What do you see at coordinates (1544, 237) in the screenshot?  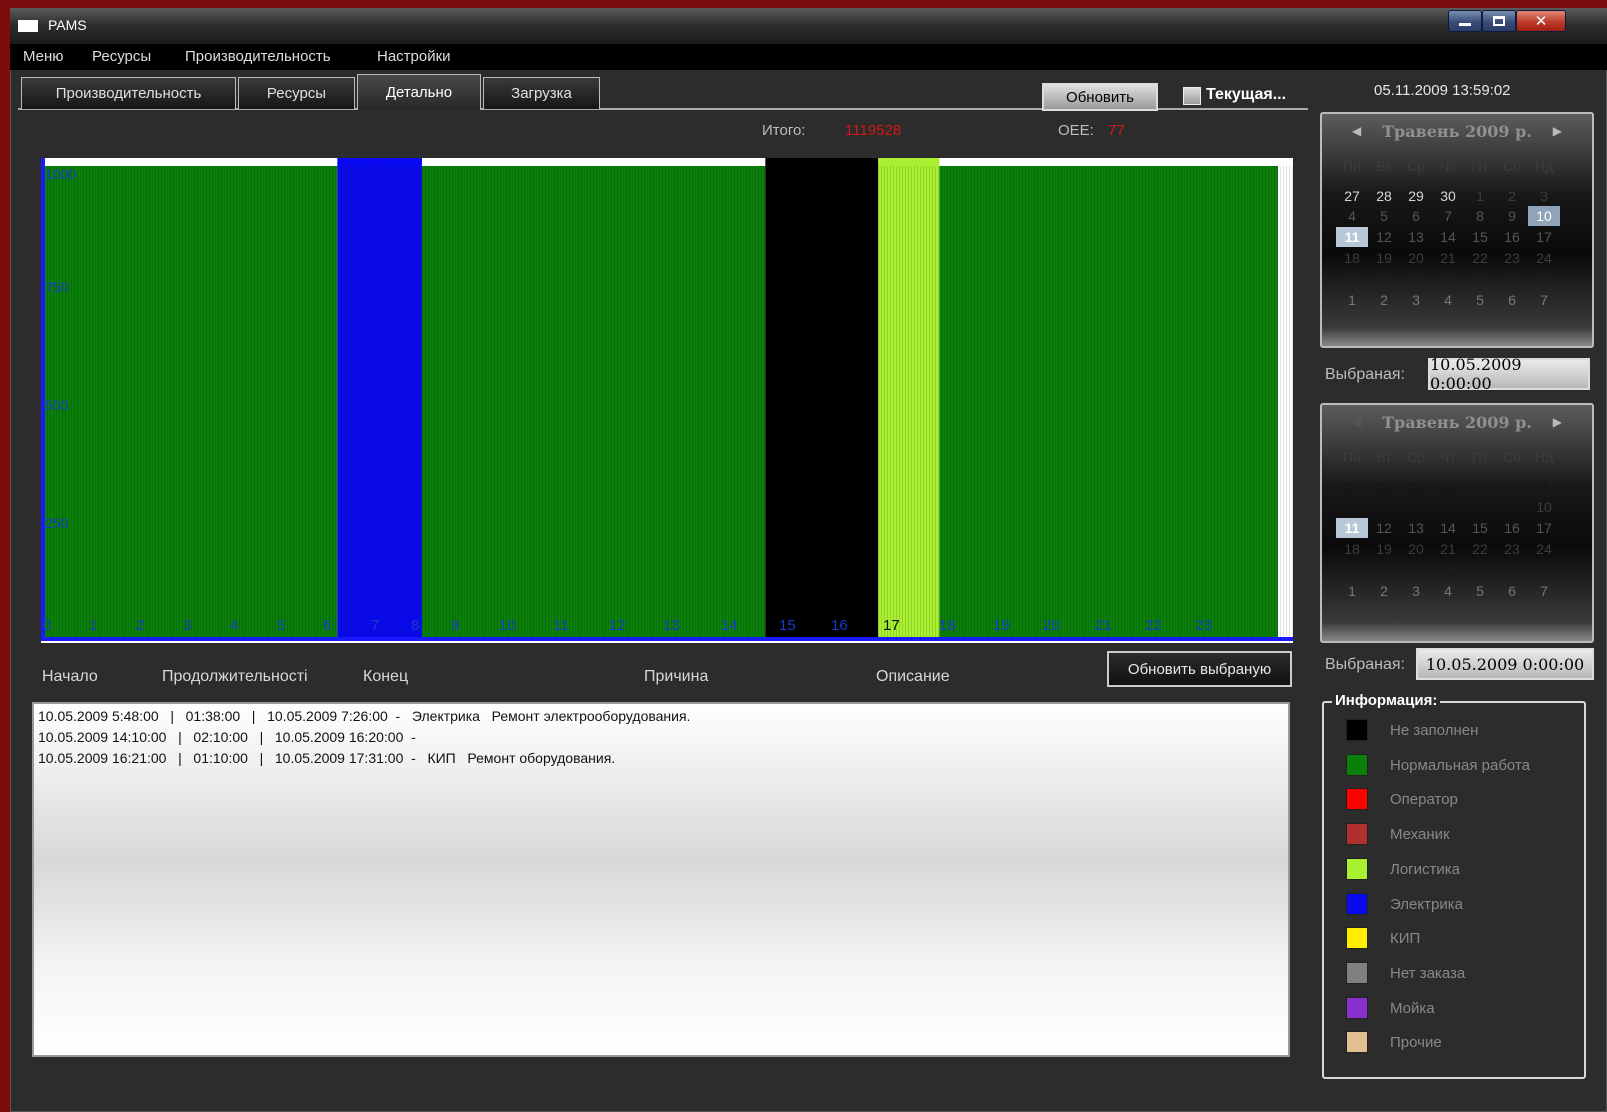 I see `calendar-day: 17` at bounding box center [1544, 237].